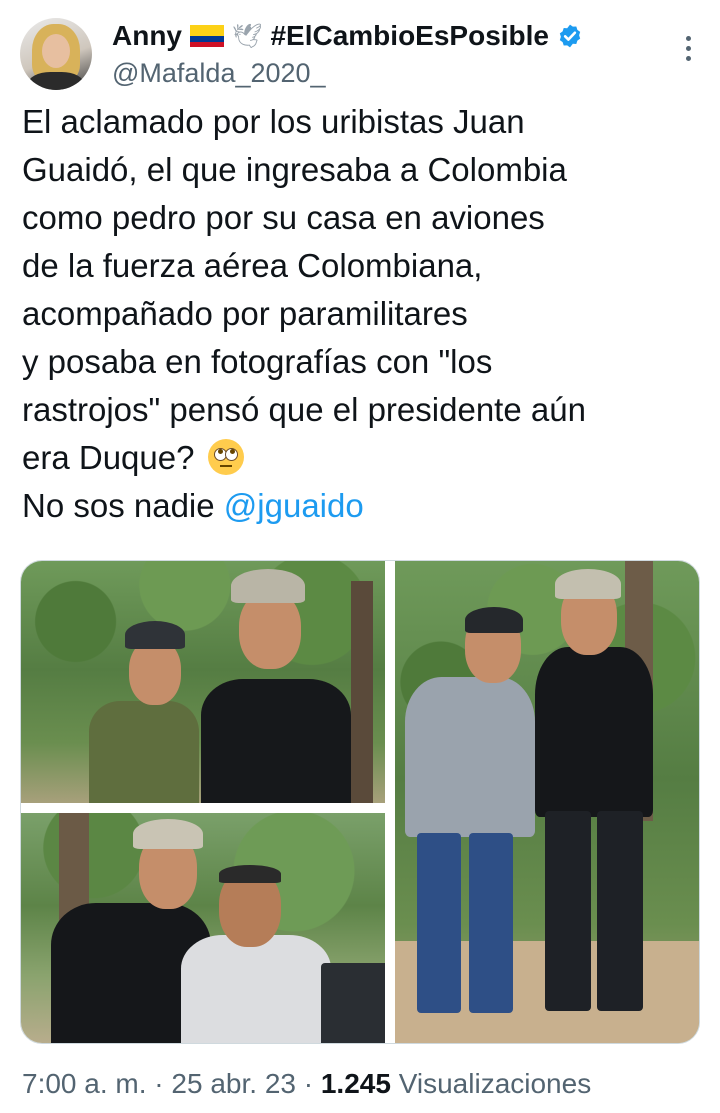 This screenshot has width=720, height=1113. I want to click on tweet-text-fragment: era Duque?, so click(108, 457).